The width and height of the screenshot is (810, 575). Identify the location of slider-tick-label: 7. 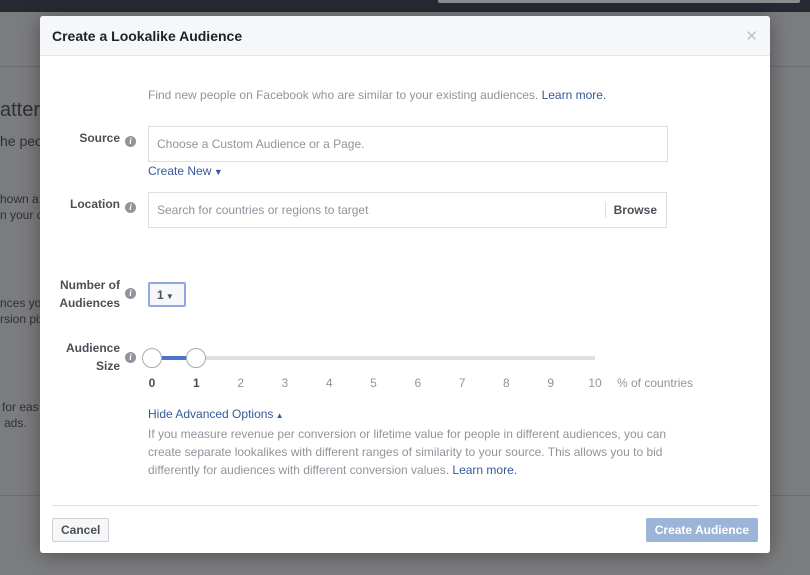
(462, 383).